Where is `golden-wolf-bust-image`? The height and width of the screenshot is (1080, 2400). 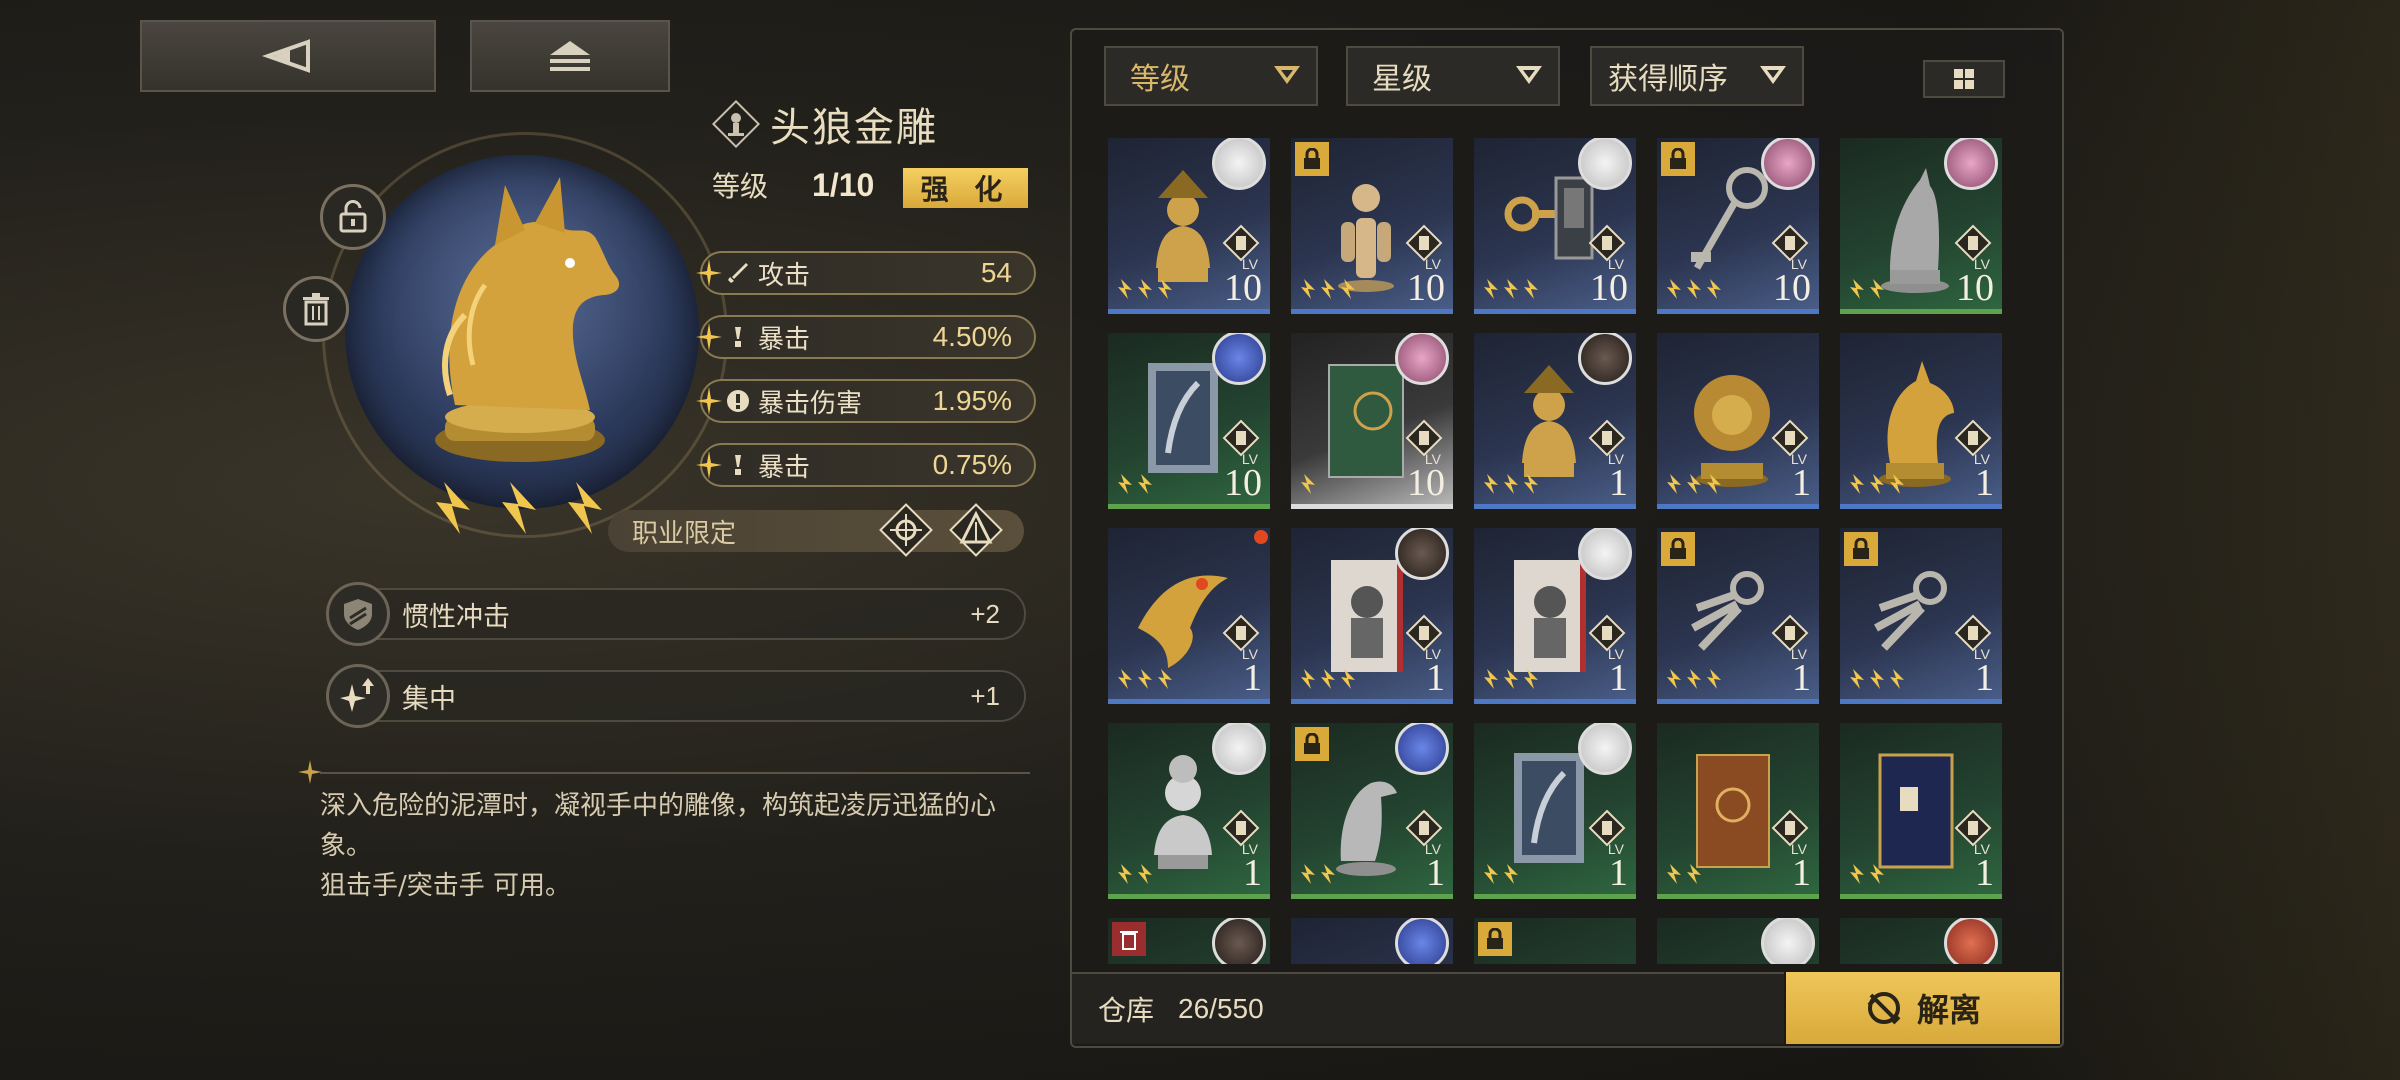 golden-wolf-bust-image is located at coordinates (527, 319).